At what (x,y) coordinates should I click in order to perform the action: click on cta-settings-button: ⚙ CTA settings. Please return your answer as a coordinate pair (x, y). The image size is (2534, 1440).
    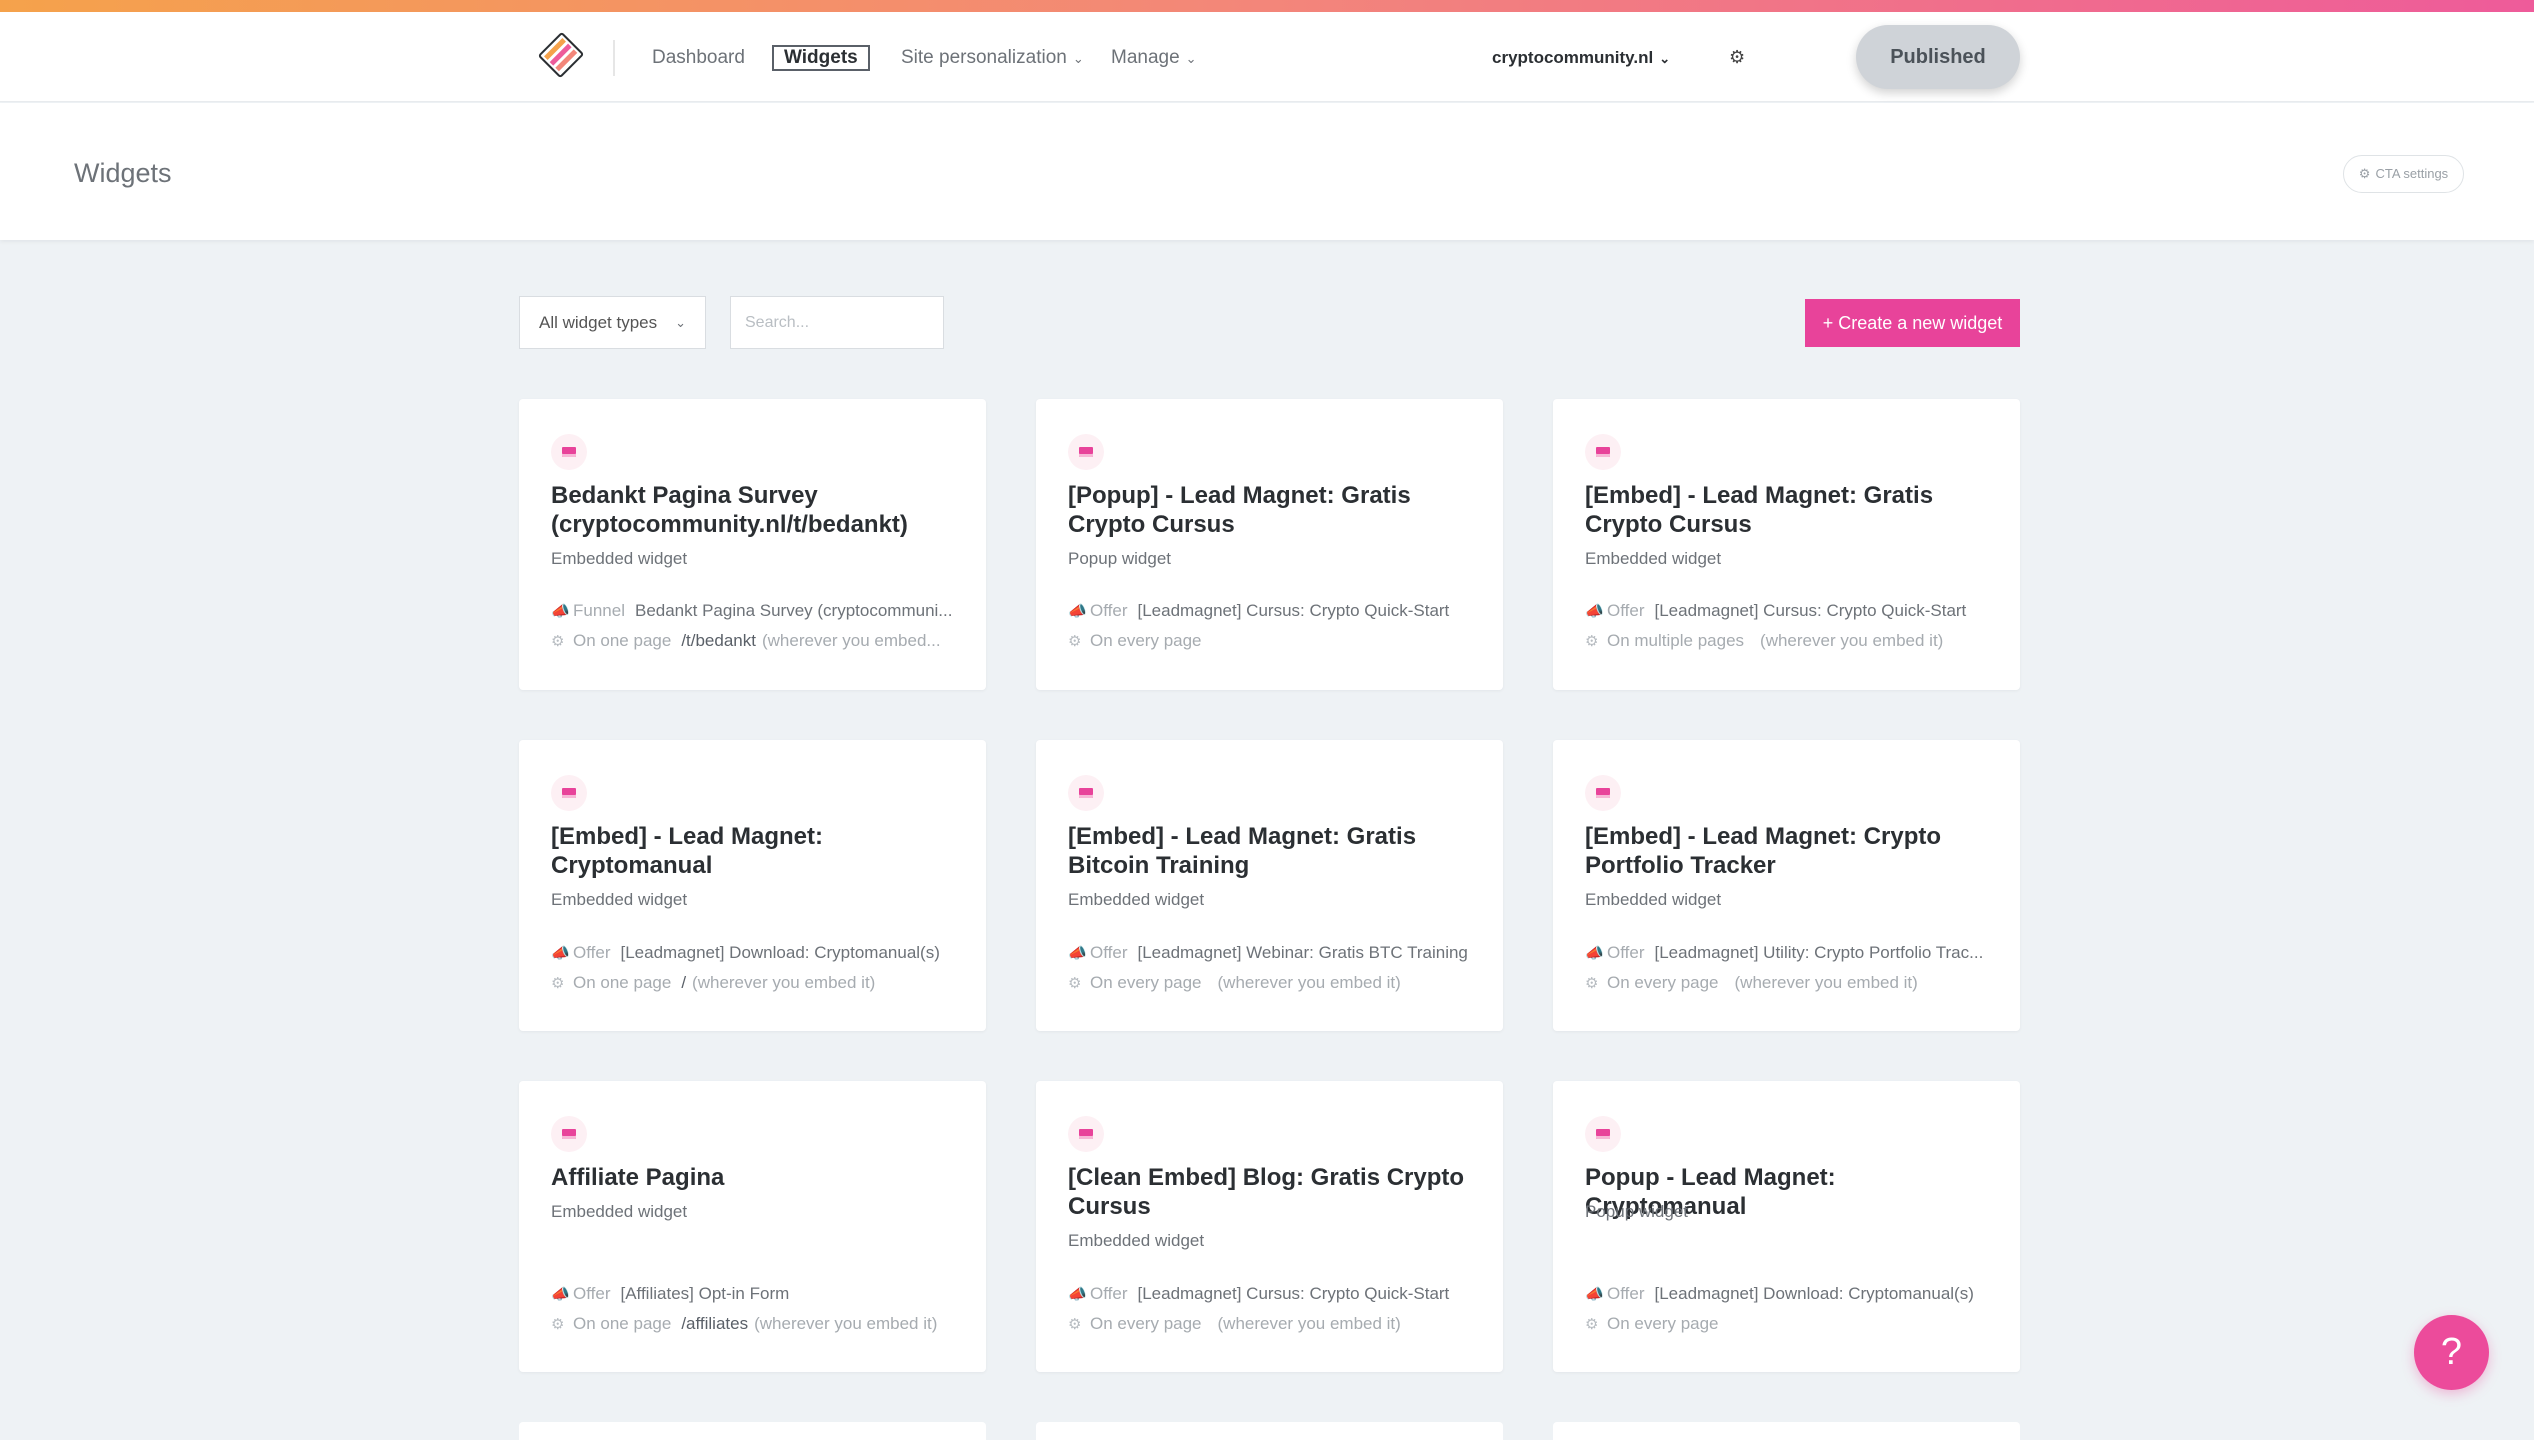
    Looking at the image, I should click on (2403, 174).